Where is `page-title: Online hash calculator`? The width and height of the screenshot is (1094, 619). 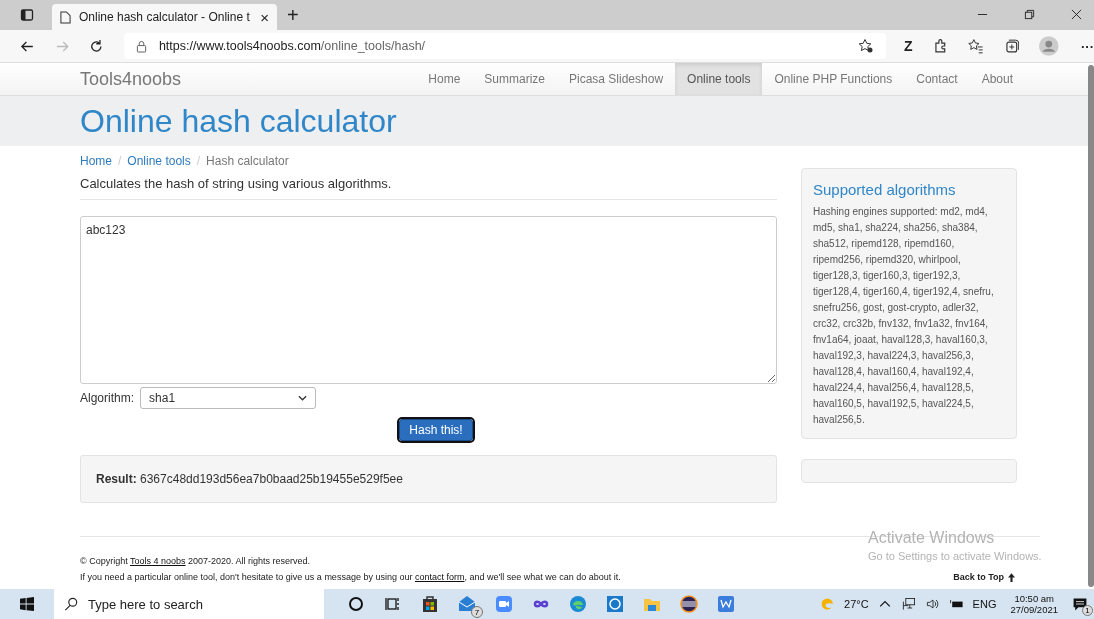
page-title: Online hash calculator is located at coordinates (239, 121).